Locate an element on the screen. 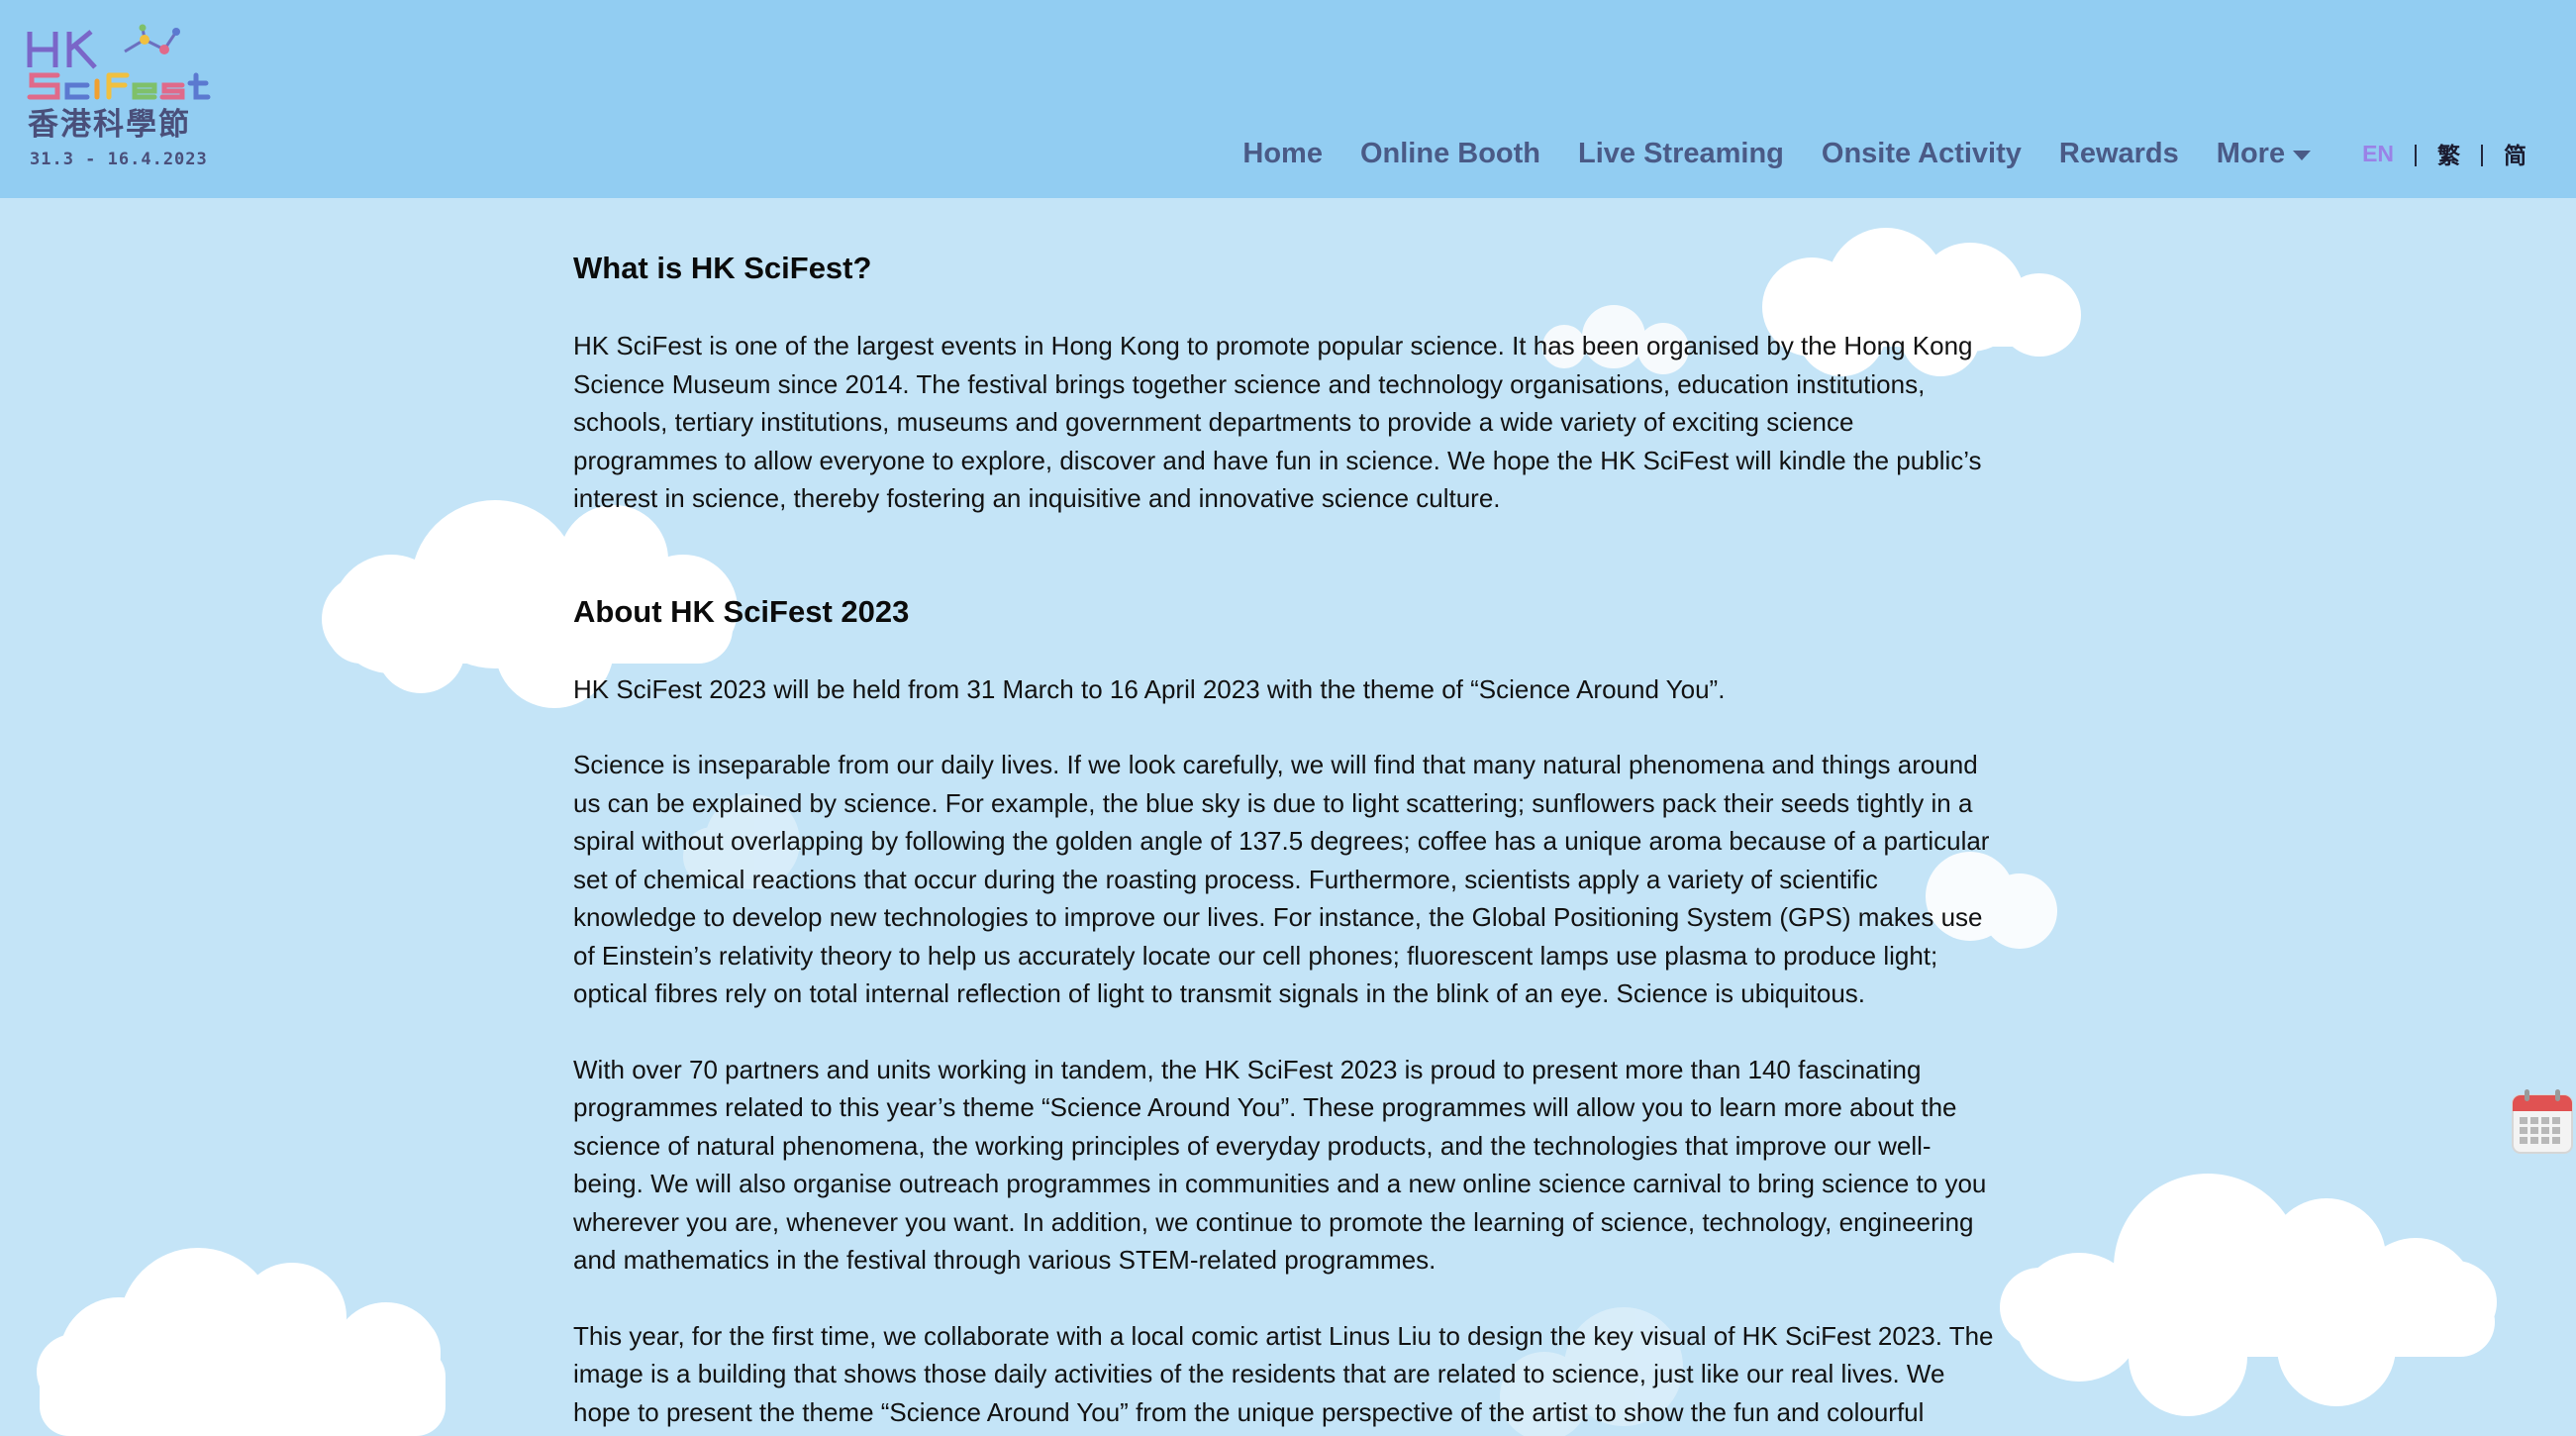 The image size is (2576, 1436). about-heading: About HK SciFest 2023 is located at coordinates (742, 611).